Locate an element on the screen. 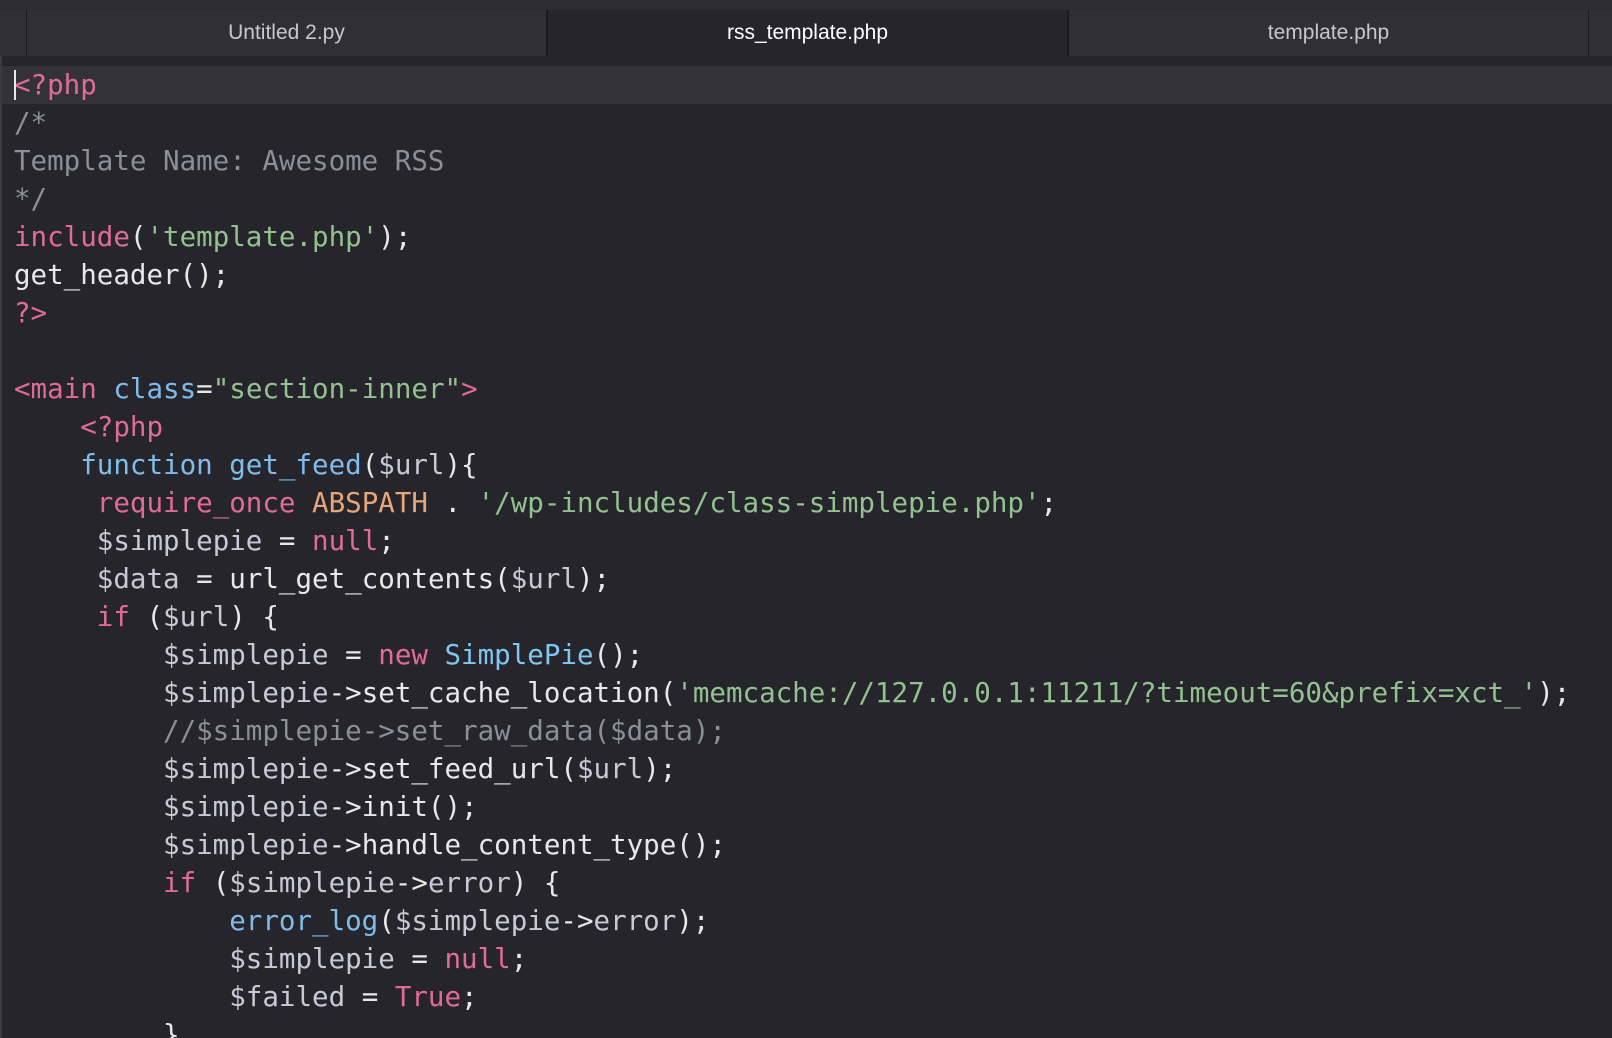 This screenshot has width=1612, height=1038. code-token: new is located at coordinates (403, 655).